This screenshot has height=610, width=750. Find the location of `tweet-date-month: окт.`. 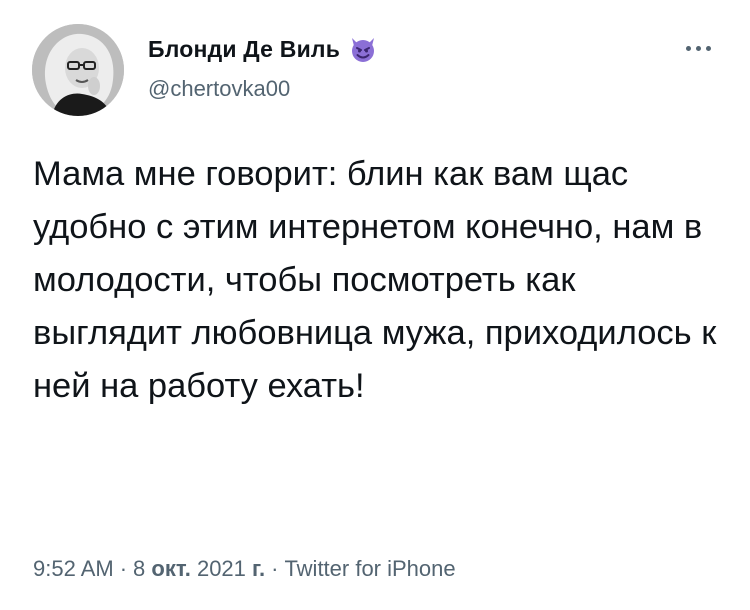

tweet-date-month: окт. is located at coordinates (170, 568).